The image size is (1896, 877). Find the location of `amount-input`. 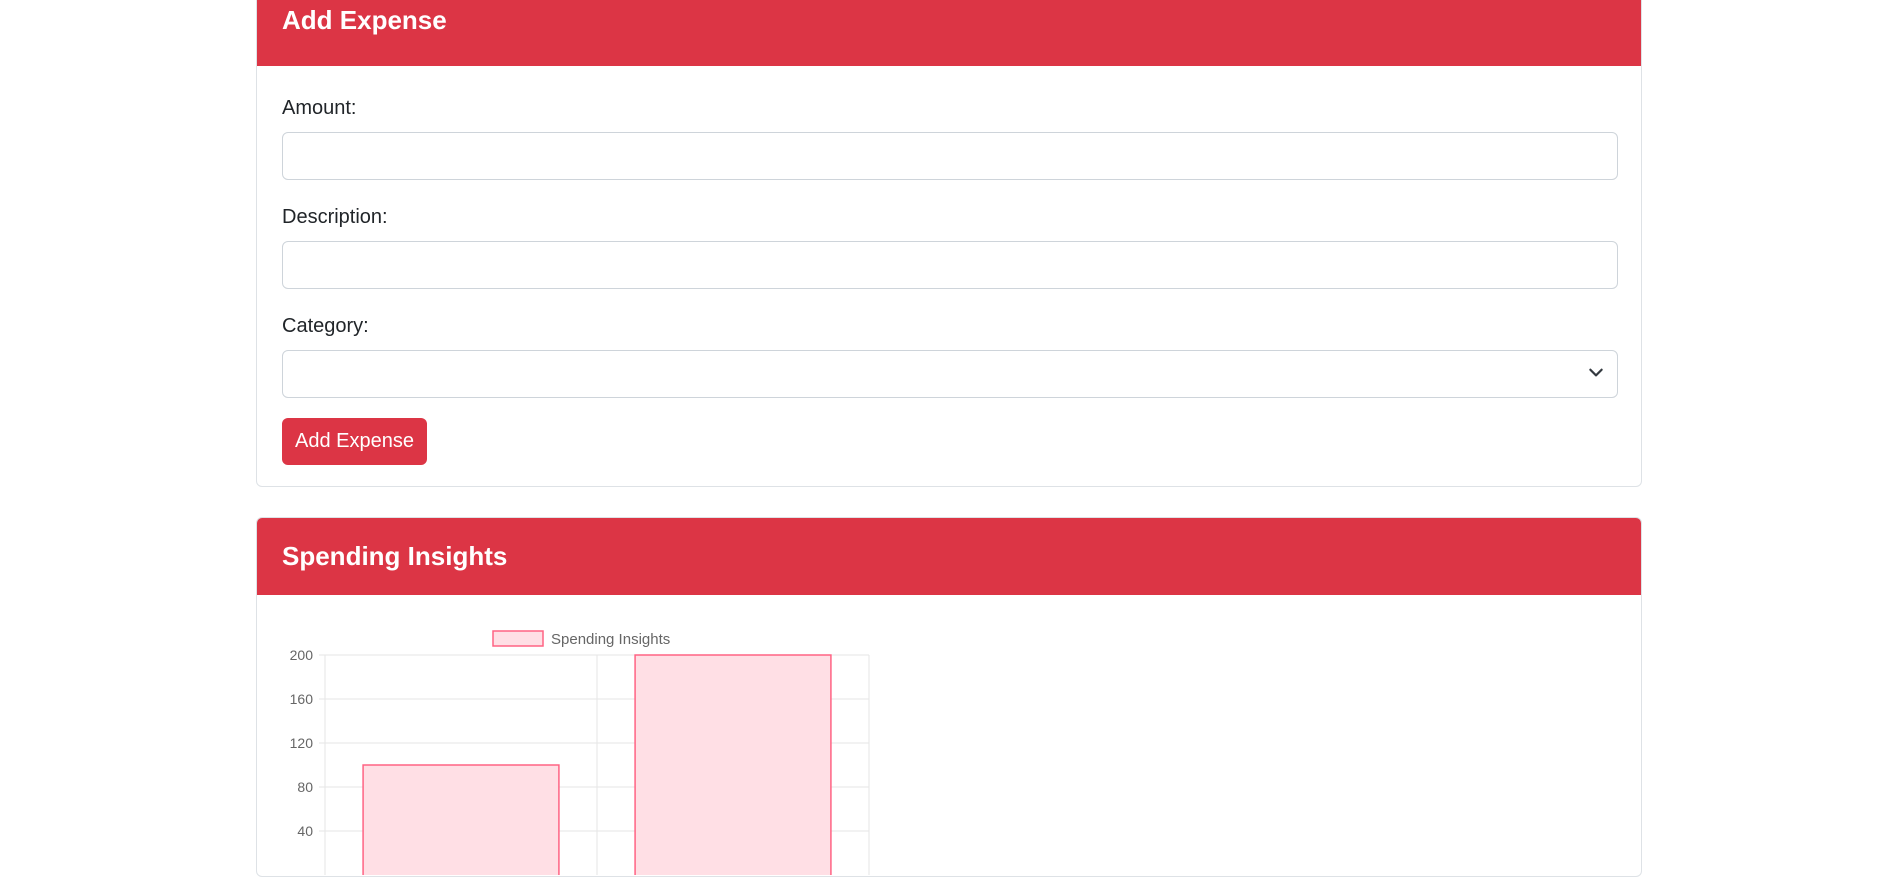

amount-input is located at coordinates (950, 156).